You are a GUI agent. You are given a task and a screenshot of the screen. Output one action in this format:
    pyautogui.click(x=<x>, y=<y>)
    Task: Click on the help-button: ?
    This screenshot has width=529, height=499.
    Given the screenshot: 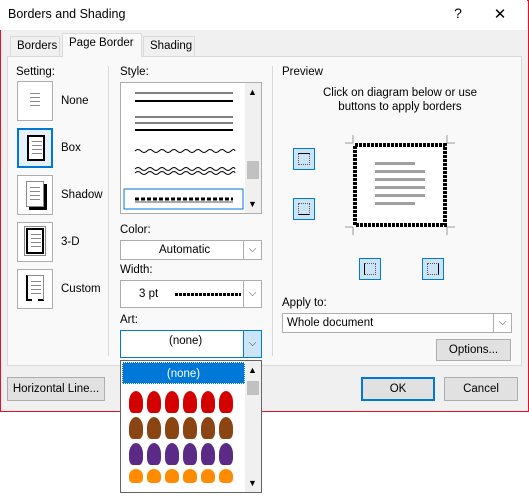 What is the action you would take?
    pyautogui.click(x=458, y=15)
    